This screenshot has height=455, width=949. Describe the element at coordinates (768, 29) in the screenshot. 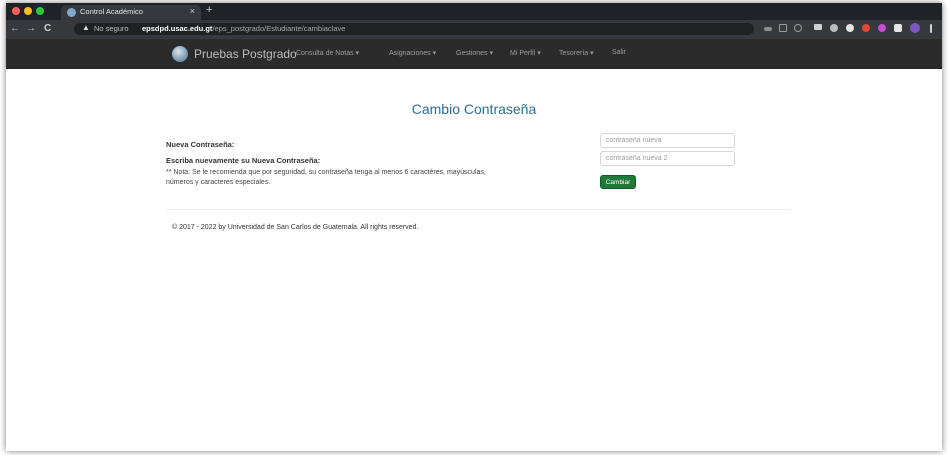

I see `key-icon` at that location.